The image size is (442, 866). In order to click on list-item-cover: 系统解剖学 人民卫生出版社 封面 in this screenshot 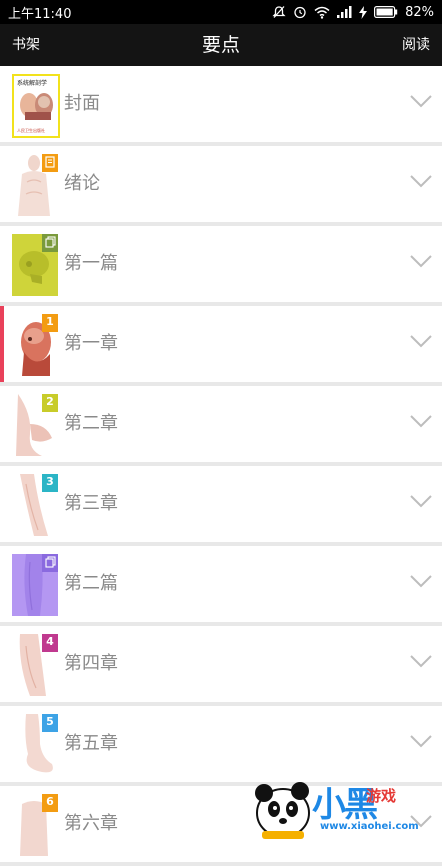, I will do `click(221, 106)`.